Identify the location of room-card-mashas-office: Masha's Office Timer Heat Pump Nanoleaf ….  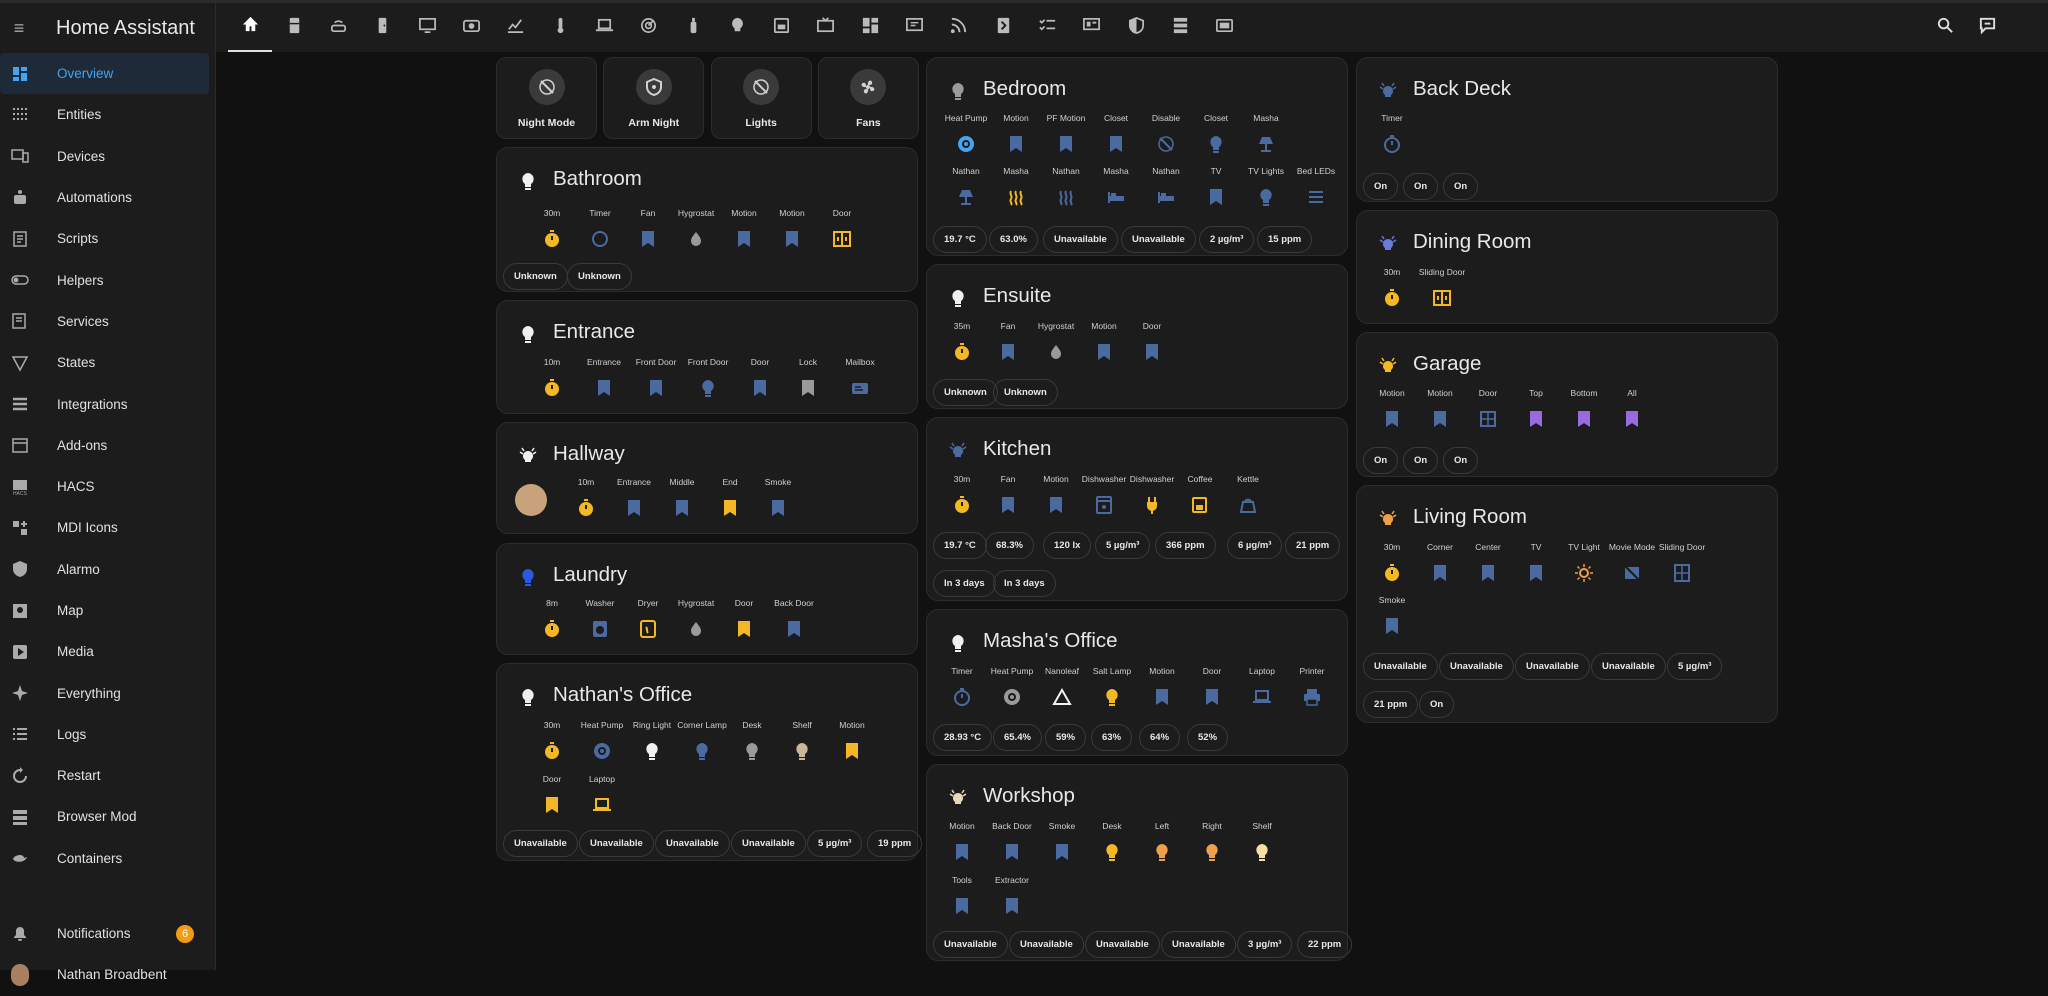
(1137, 682).